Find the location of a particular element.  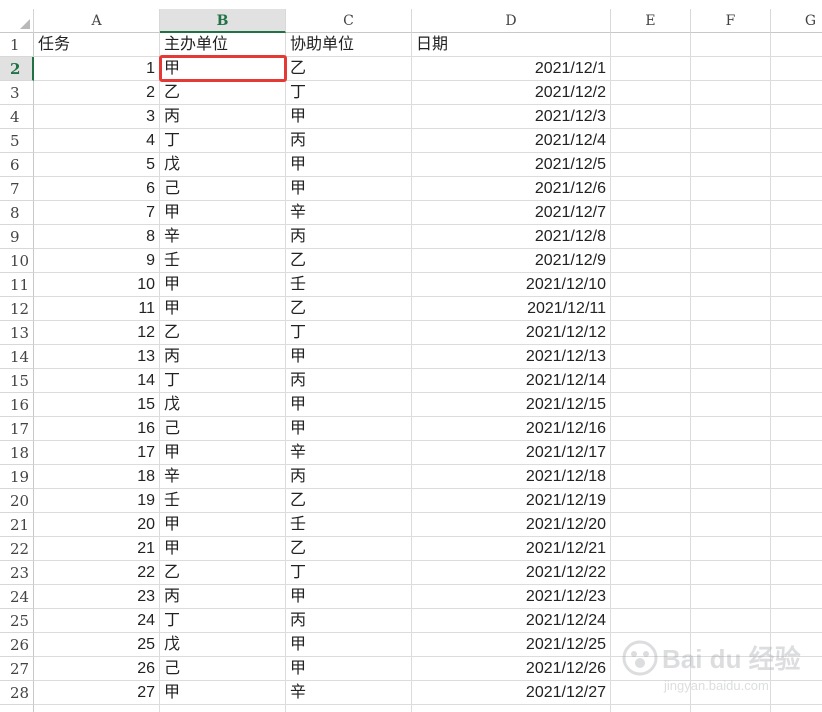

row-header: 28 is located at coordinates (17, 693).